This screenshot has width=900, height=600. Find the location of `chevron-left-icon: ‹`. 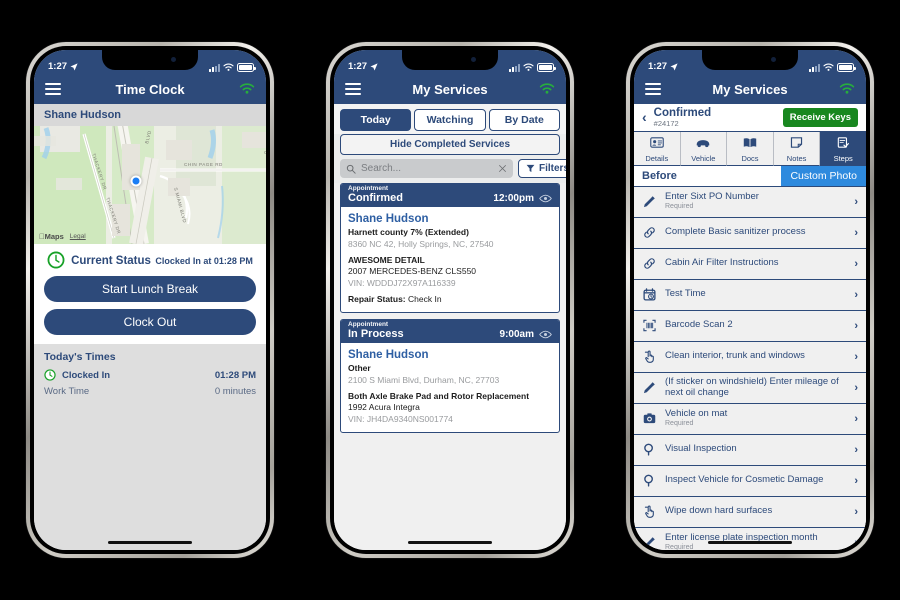

chevron-left-icon: ‹ is located at coordinates (644, 117).